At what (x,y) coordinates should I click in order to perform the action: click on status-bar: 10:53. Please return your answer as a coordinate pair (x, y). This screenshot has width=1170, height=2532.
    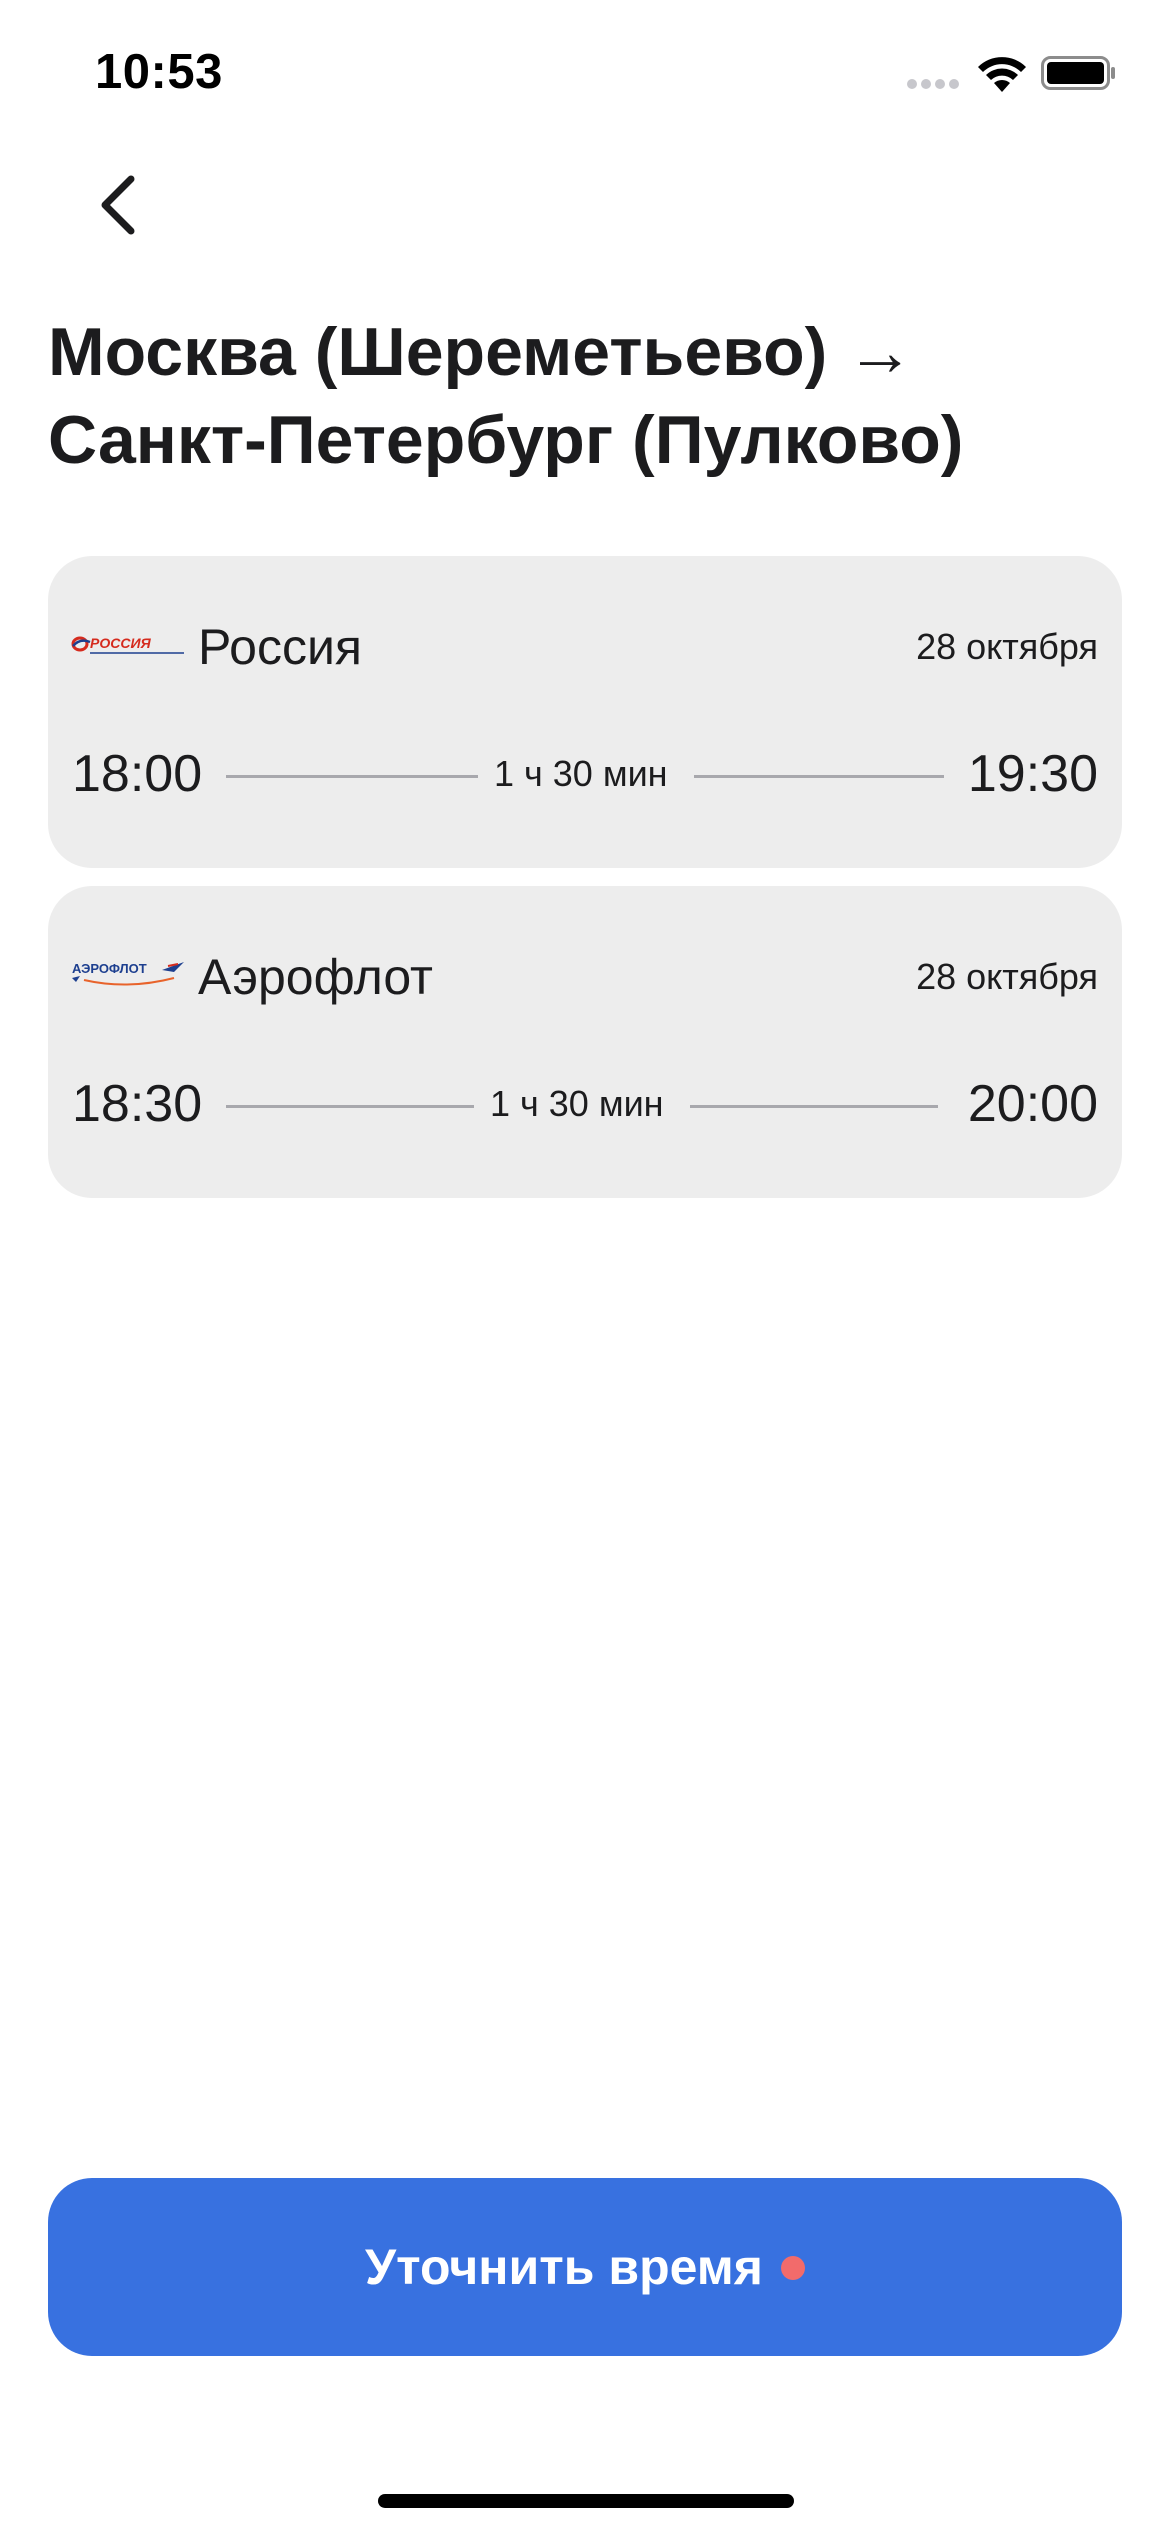
    Looking at the image, I should click on (585, 75).